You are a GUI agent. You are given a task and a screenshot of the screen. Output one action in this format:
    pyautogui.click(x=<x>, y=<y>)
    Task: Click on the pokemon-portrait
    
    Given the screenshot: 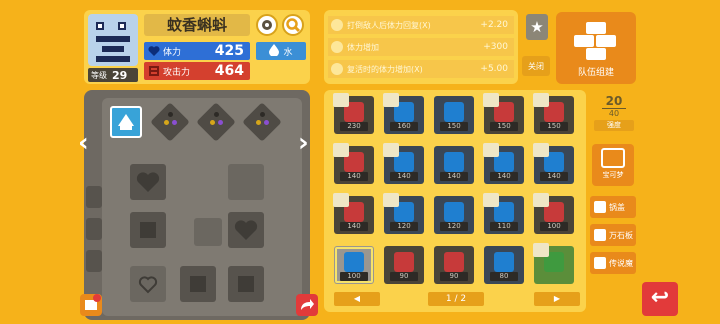 What is the action you would take?
    pyautogui.click(x=113, y=40)
    